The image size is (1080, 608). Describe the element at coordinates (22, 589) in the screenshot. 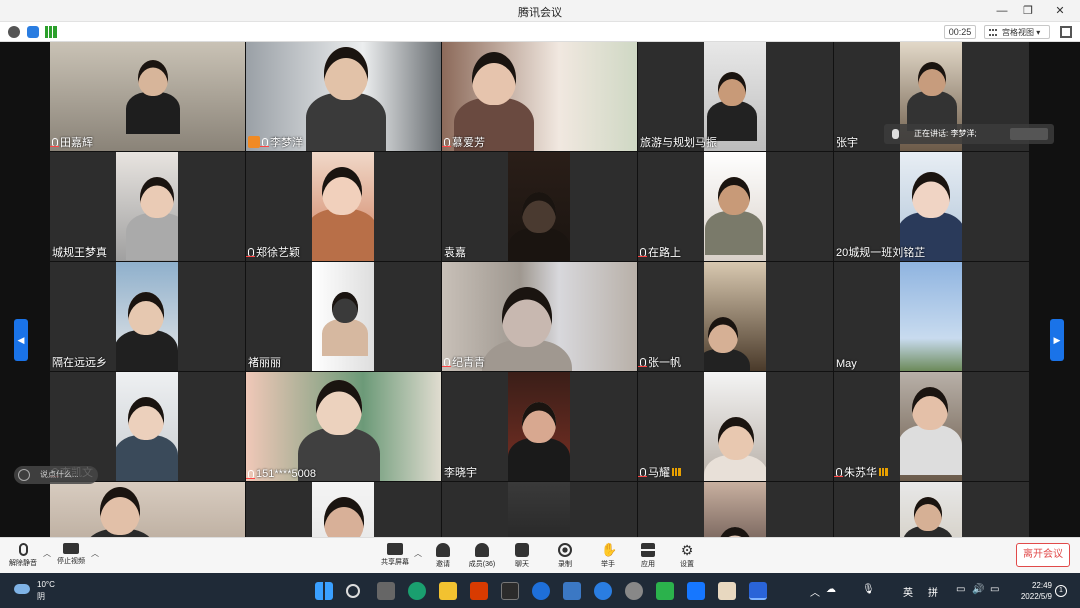

I see `cloud-icon` at that location.